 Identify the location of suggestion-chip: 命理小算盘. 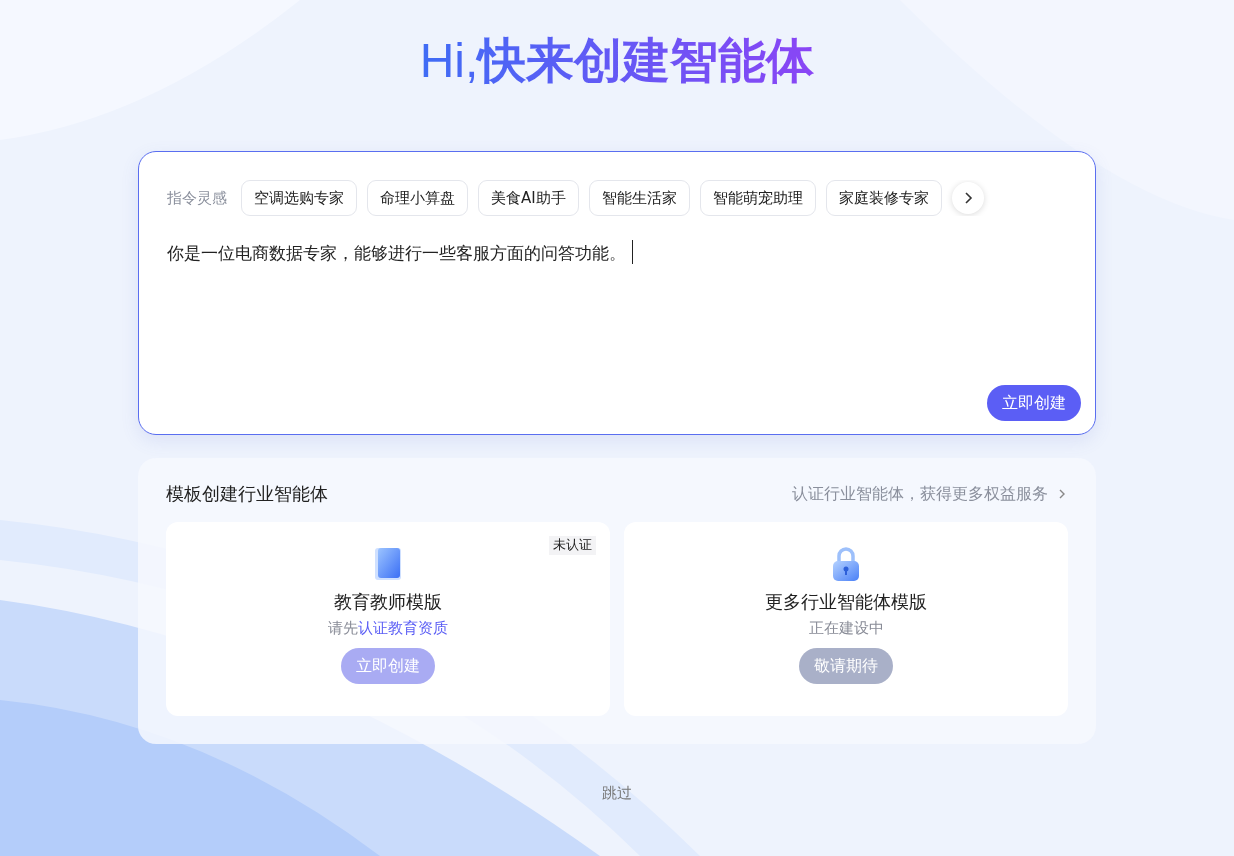
(417, 198).